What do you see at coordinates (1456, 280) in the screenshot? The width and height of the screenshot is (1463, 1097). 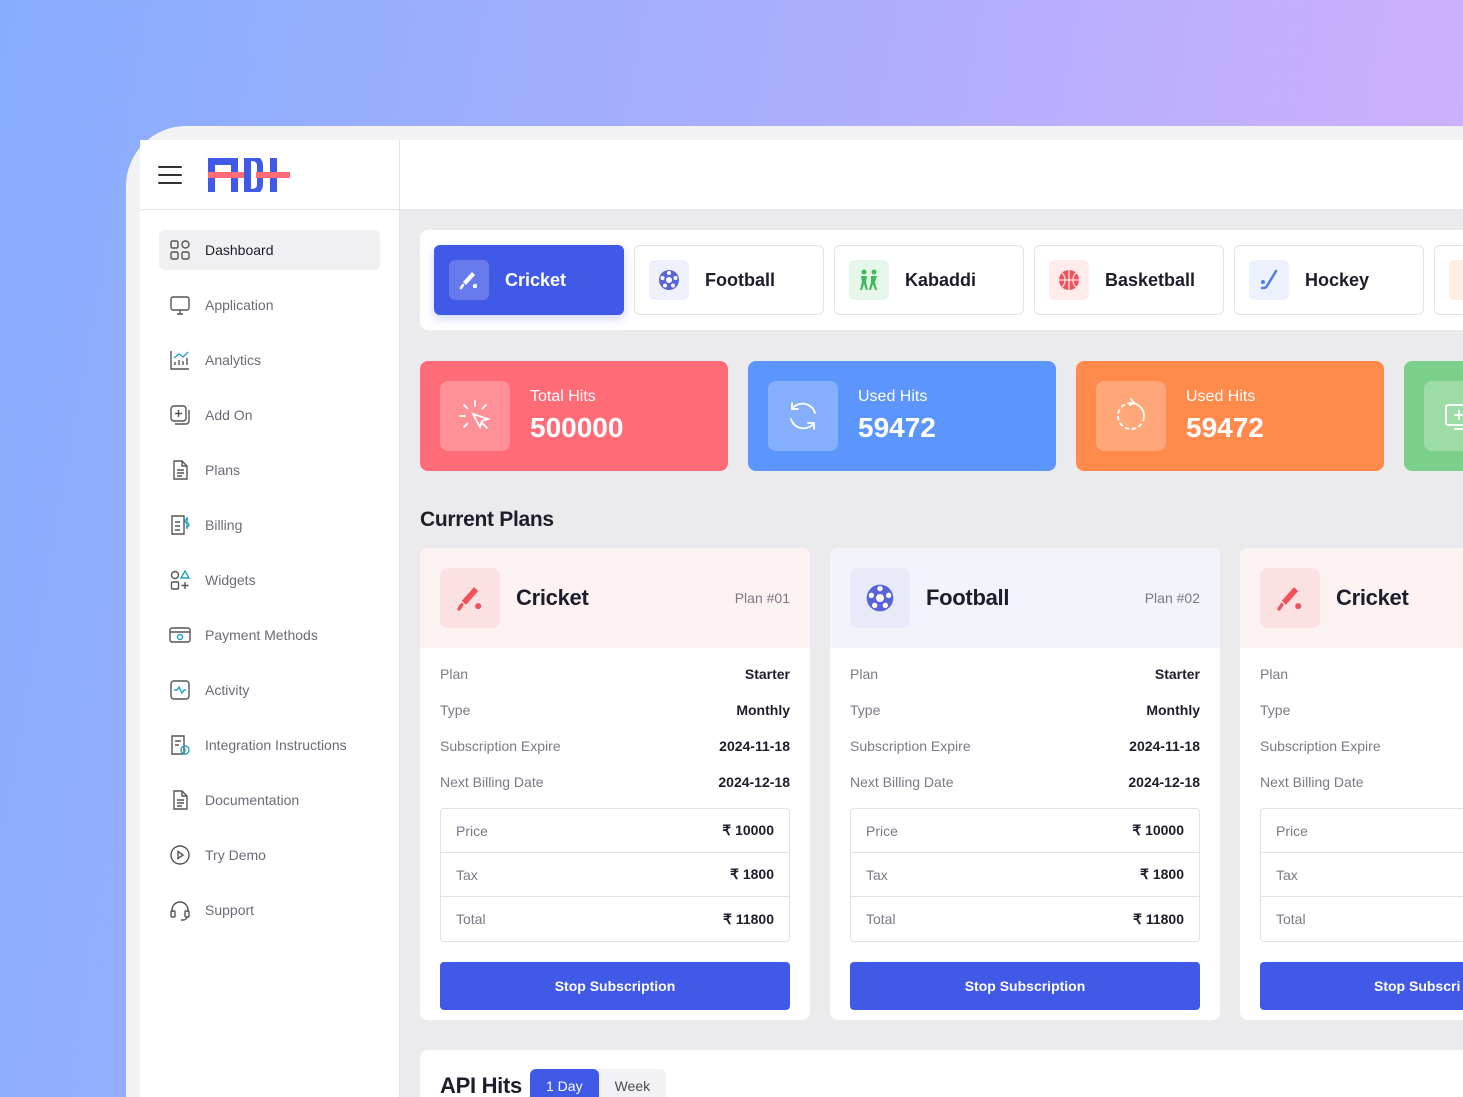 I see `sport-icon` at bounding box center [1456, 280].